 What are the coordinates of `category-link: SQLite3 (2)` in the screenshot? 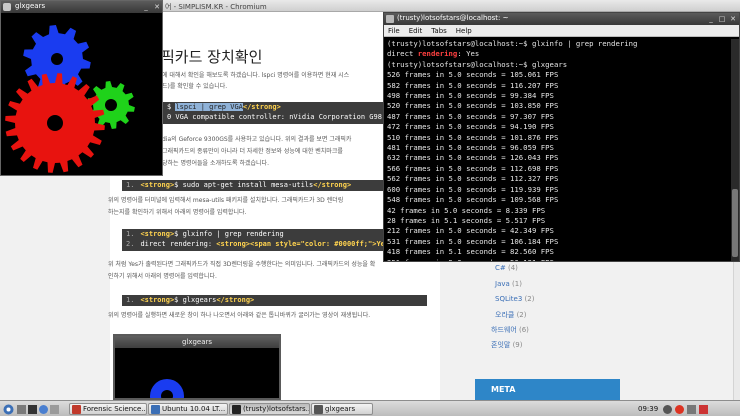 It's located at (514, 299).